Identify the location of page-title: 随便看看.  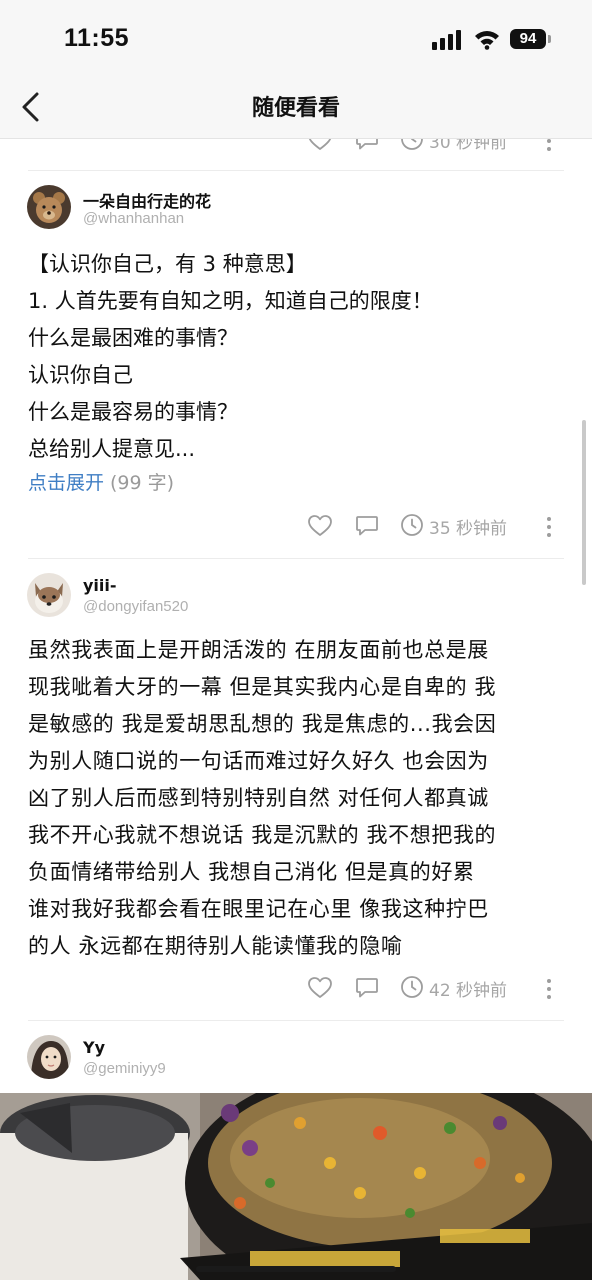
(295, 108).